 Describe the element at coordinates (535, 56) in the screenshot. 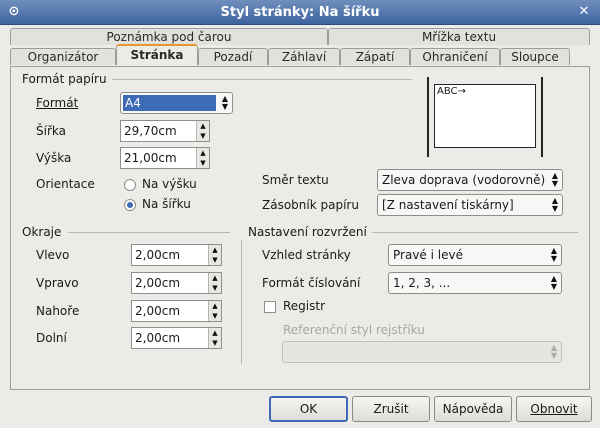

I see `tab-columns: Sloupce` at that location.